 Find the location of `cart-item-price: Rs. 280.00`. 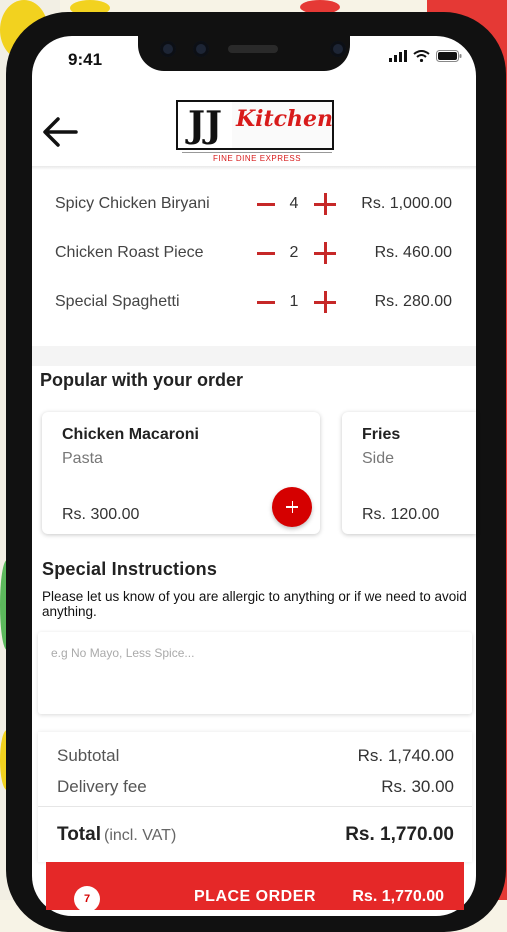

cart-item-price: Rs. 280.00 is located at coordinates (413, 301).